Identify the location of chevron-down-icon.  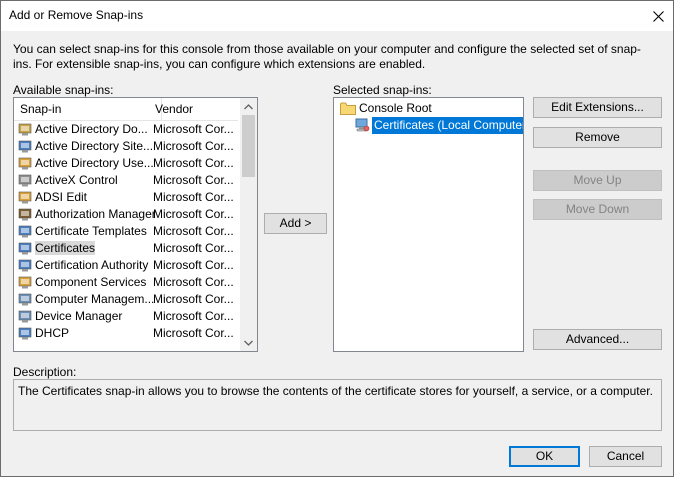
(248, 343).